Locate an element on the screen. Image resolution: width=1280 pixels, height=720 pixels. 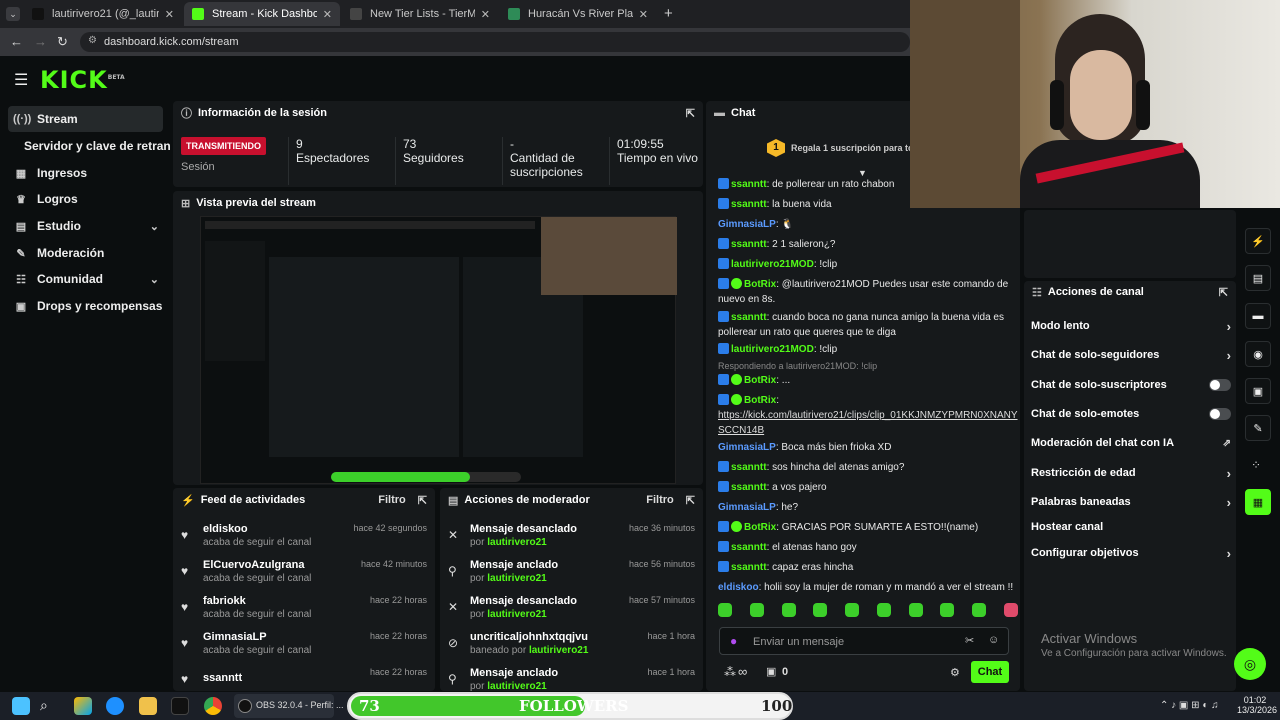
bolt-tool-icon: ⚡ is located at coordinates (1258, 241).